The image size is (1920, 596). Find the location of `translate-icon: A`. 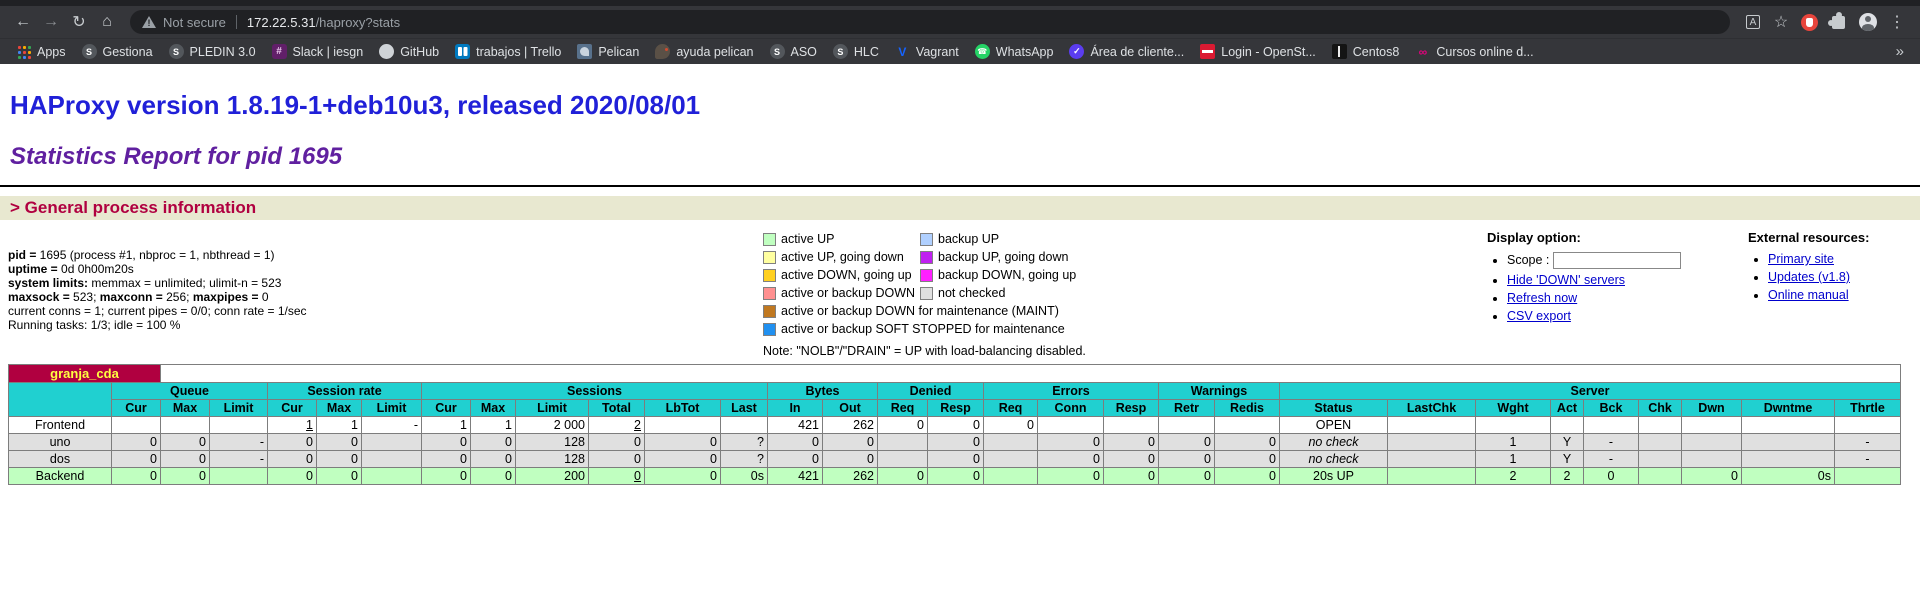

translate-icon: A is located at coordinates (1753, 22).